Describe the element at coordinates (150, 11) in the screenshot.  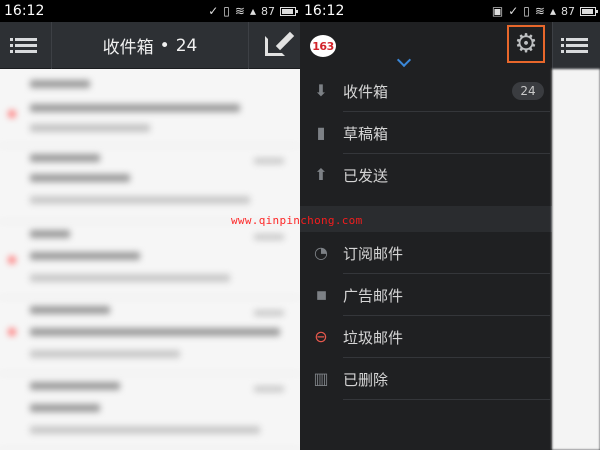
I see `status-bar: 16:12 ✓ ▯ ≋ ▴ 87` at that location.